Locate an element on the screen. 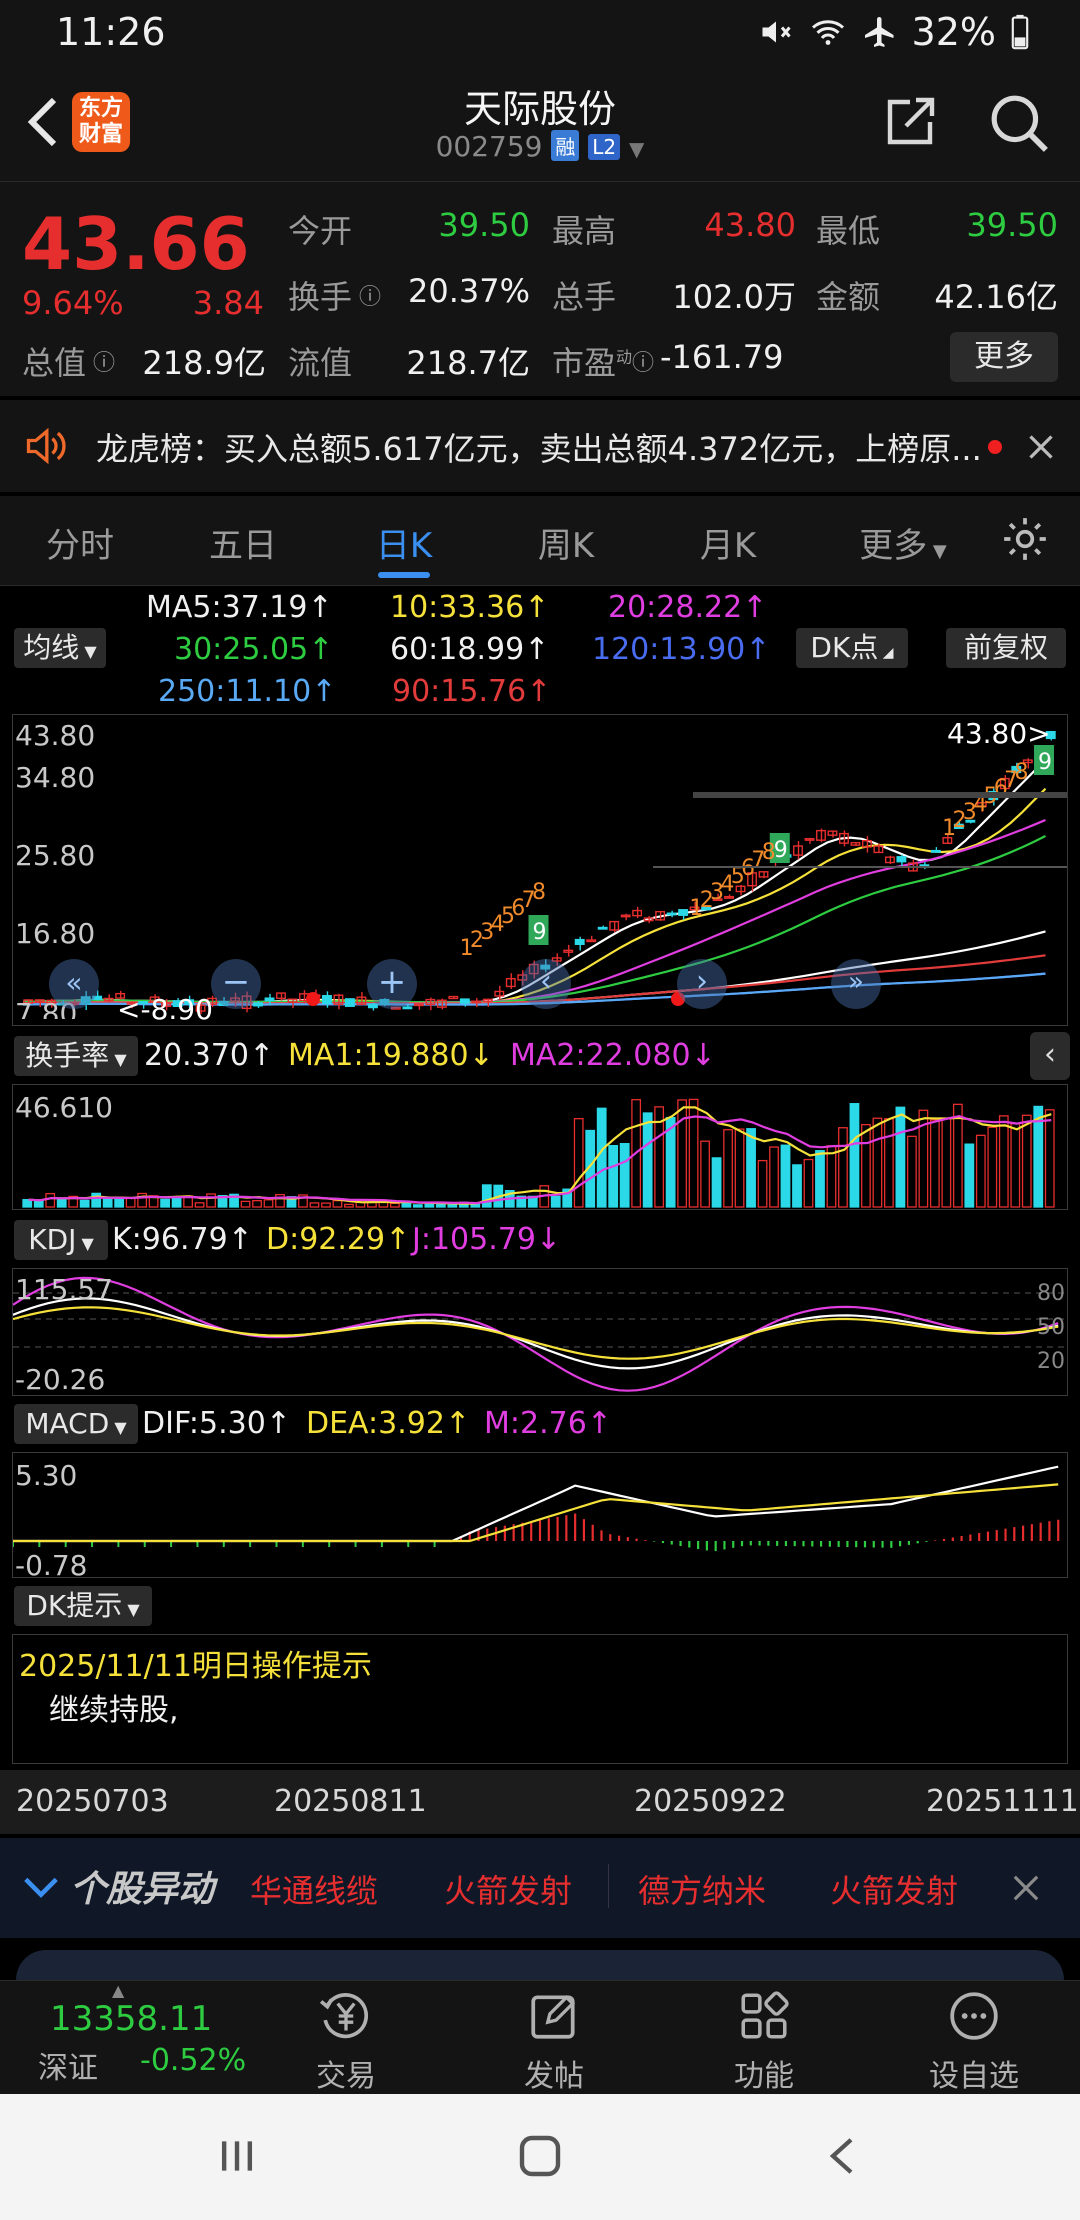  turnover-ma1: MA1:19.880↓ is located at coordinates (391, 1055).